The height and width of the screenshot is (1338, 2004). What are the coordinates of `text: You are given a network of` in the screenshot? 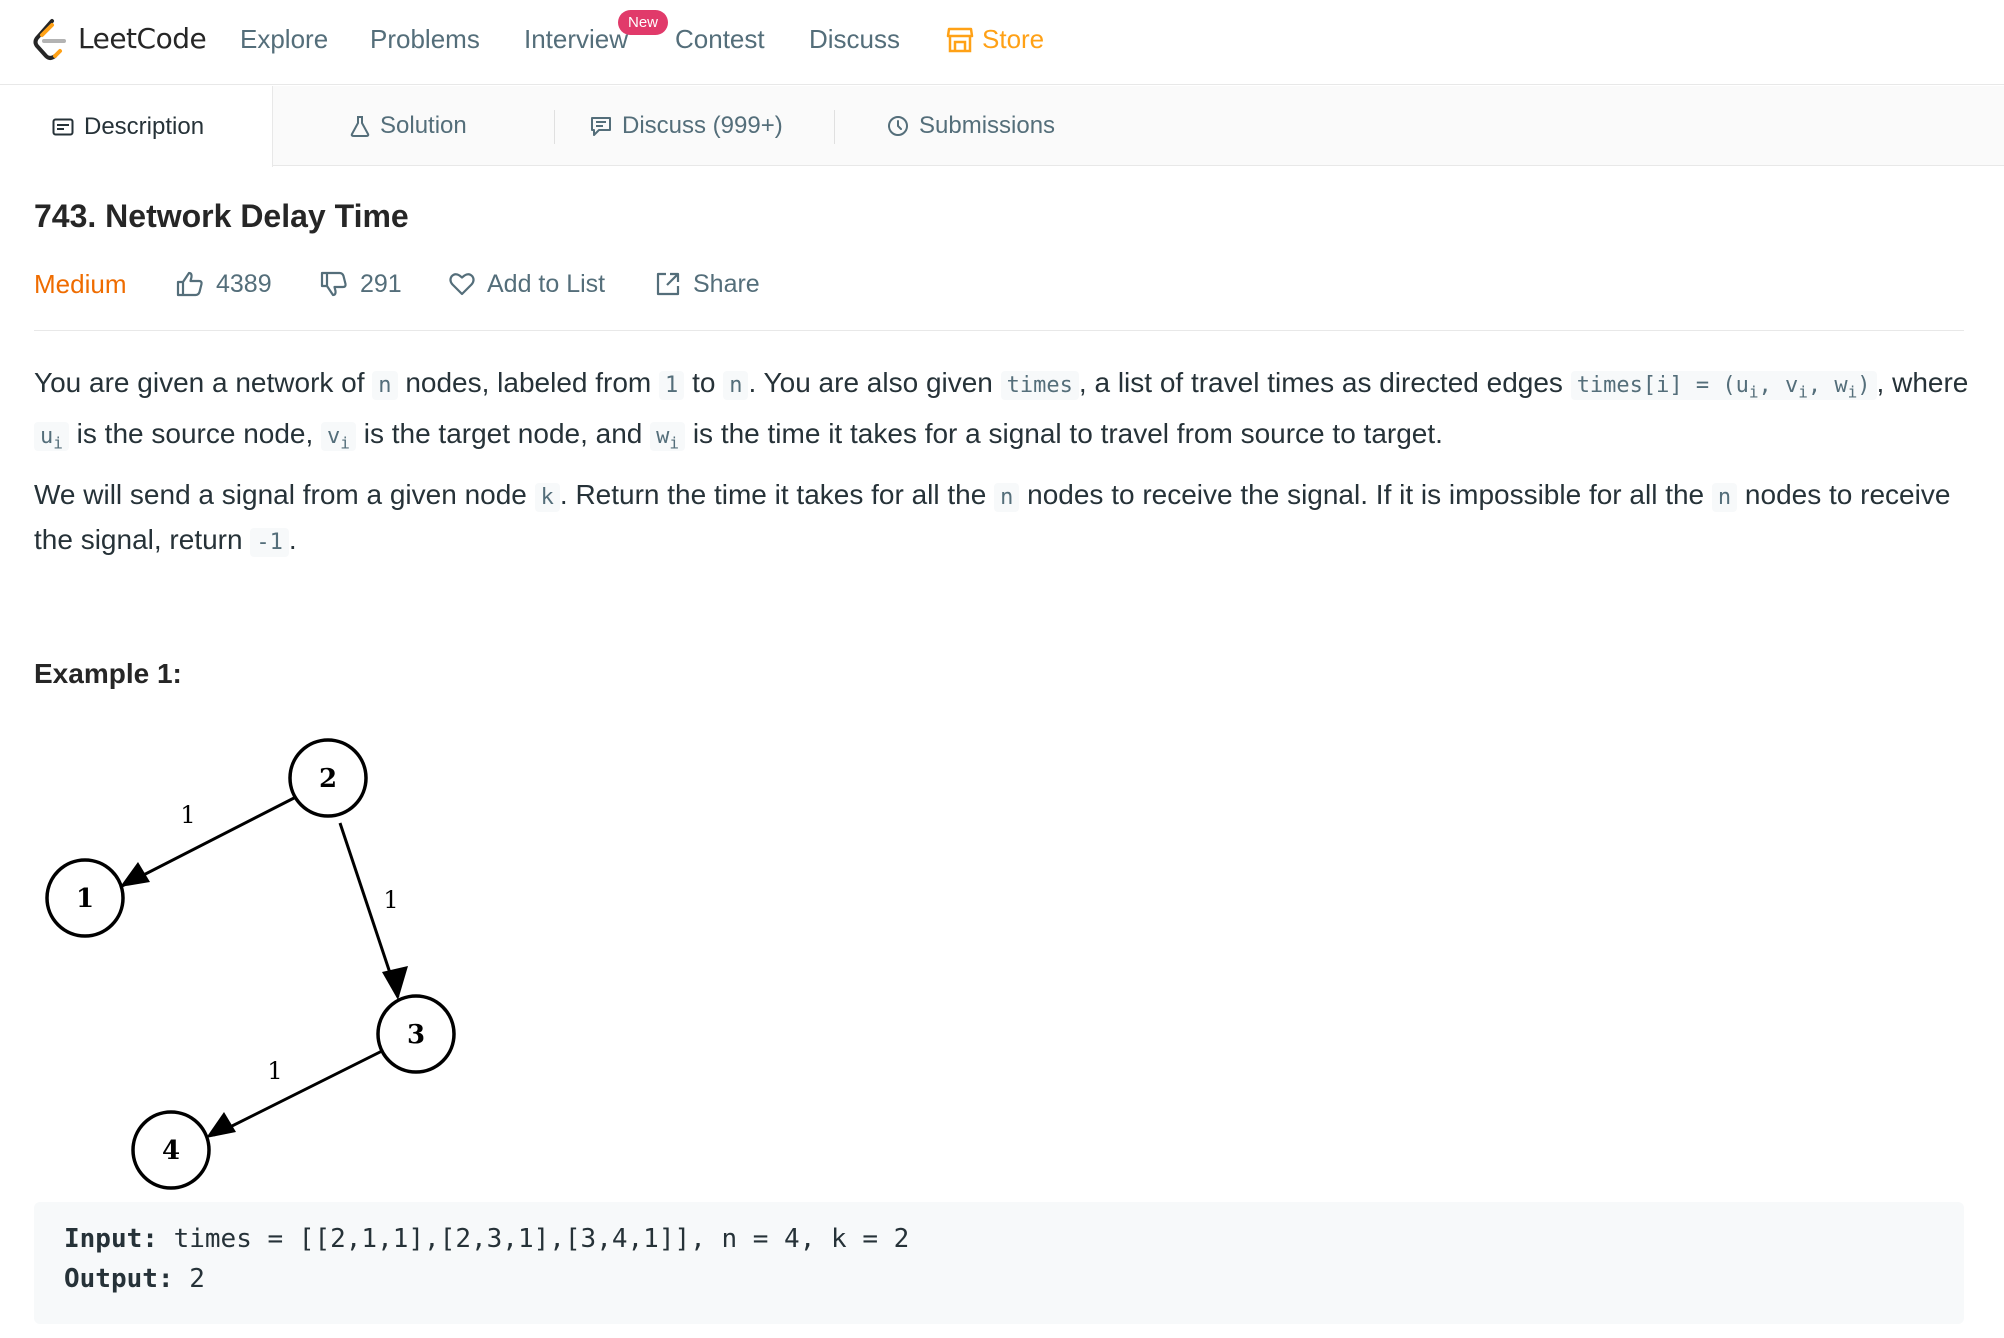 It's located at (203, 382).